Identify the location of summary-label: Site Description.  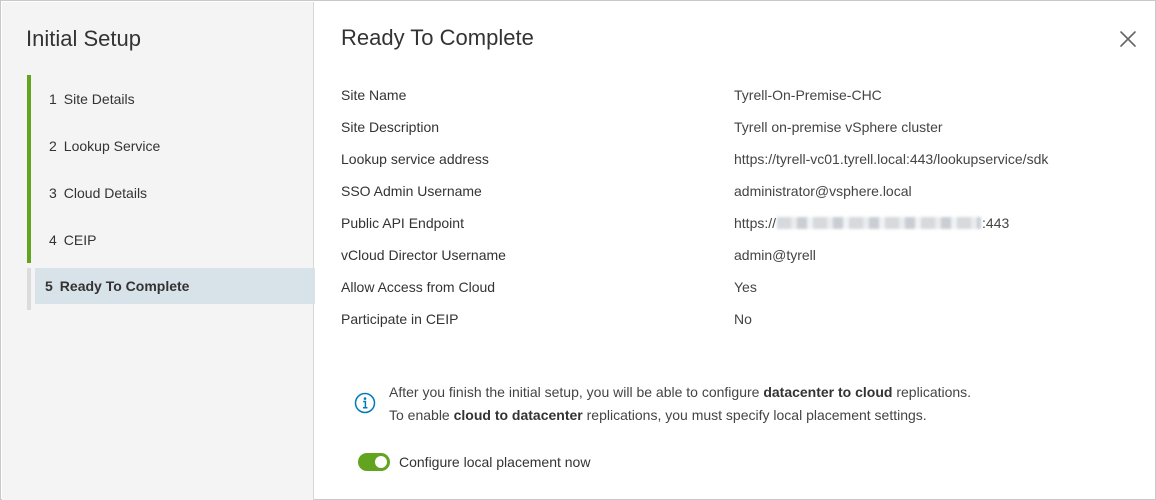
(390, 127).